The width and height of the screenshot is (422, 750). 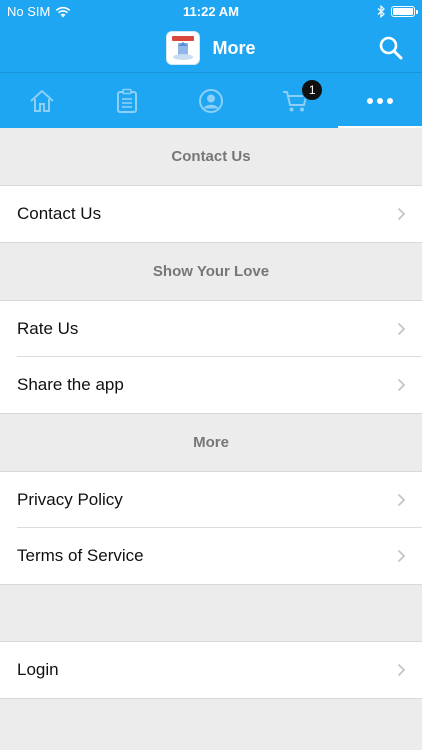 I want to click on row-label: Rate Us, so click(x=48, y=328).